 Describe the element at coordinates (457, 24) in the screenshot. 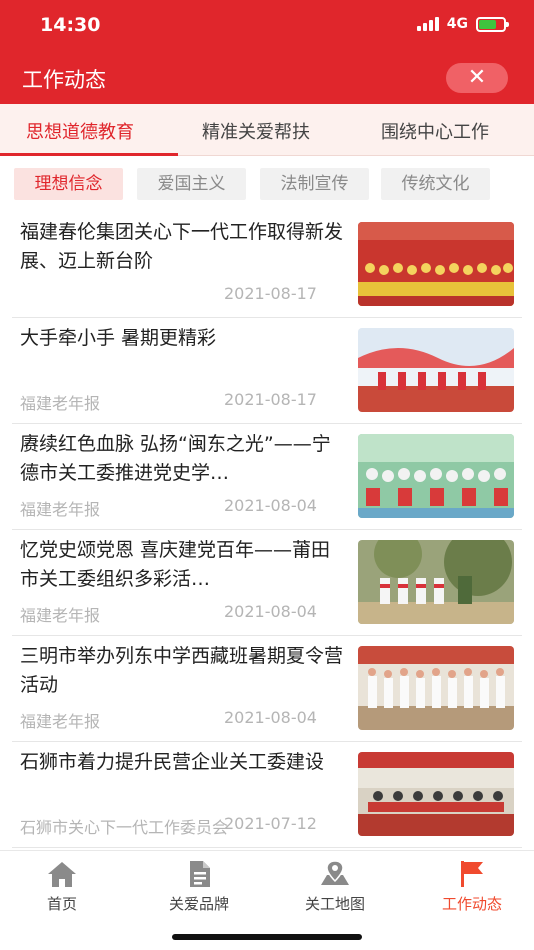

I see `network-type: 4G` at that location.